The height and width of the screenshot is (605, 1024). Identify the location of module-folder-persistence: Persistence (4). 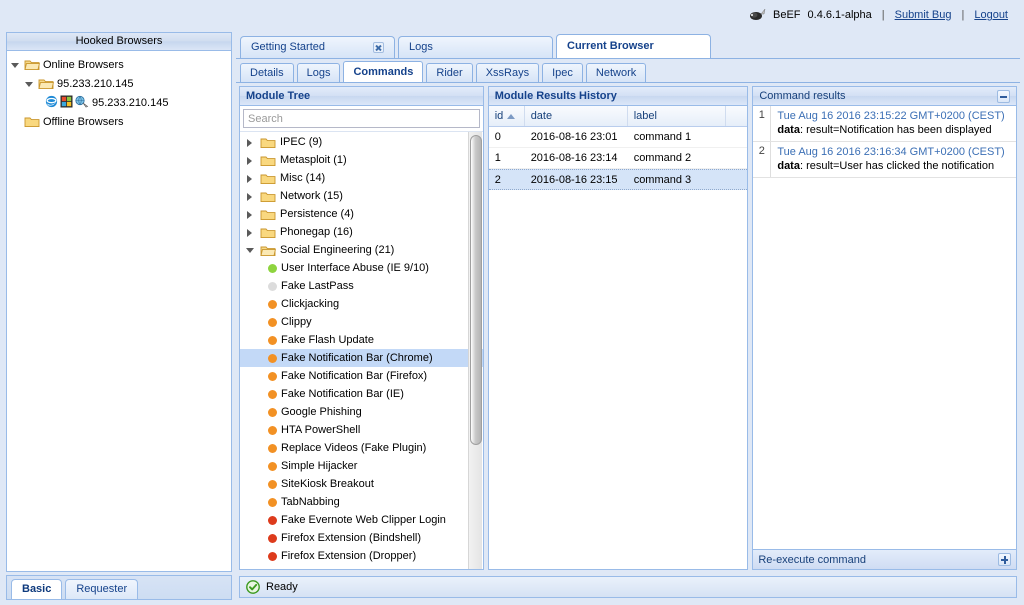
(361, 214).